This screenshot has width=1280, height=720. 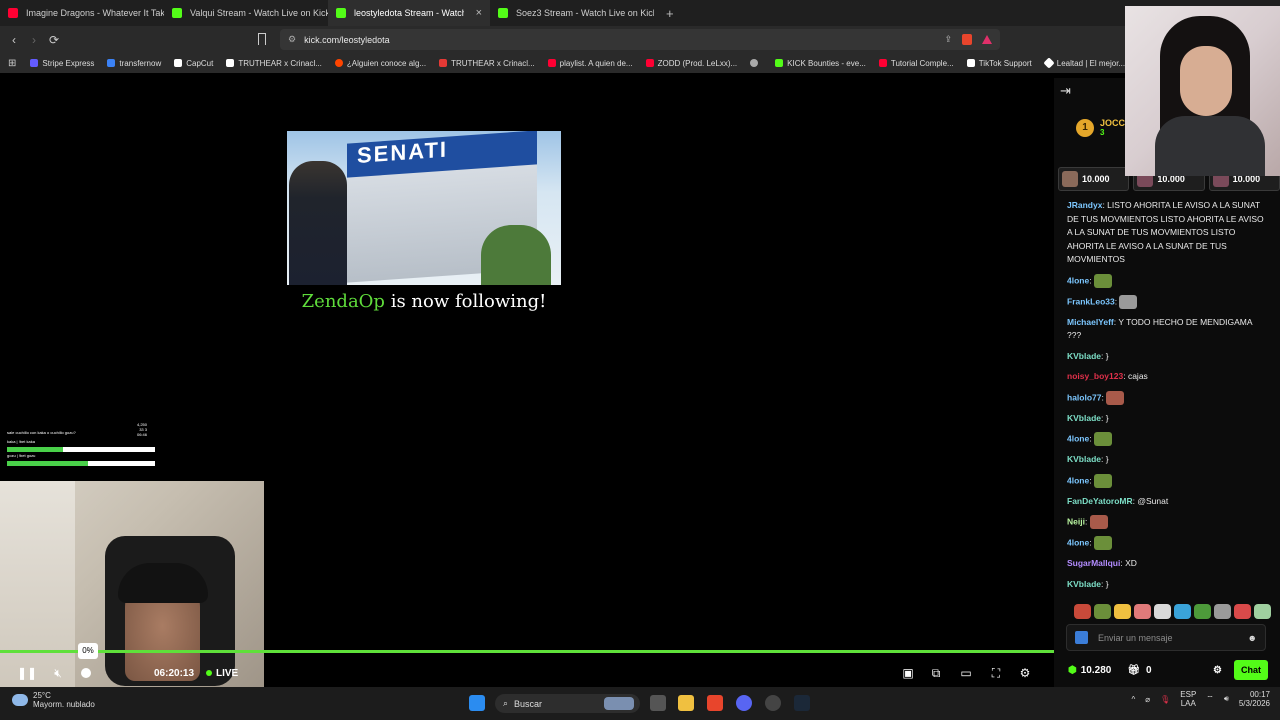 What do you see at coordinates (477, 703) in the screenshot?
I see `windows-start-icon` at bounding box center [477, 703].